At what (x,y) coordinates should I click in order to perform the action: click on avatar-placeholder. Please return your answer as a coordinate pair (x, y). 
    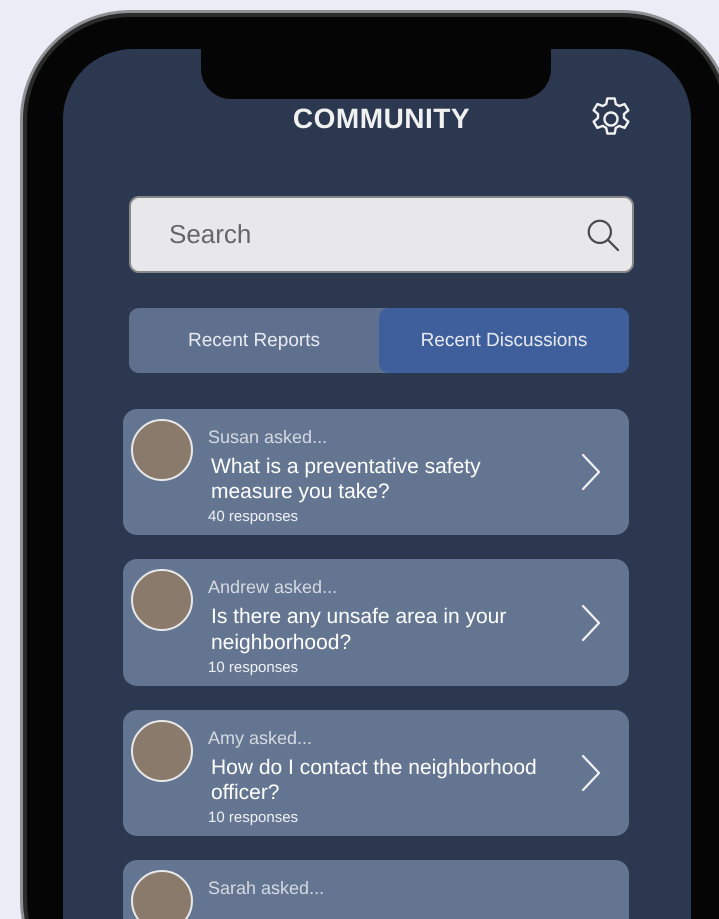
    Looking at the image, I should click on (162, 894).